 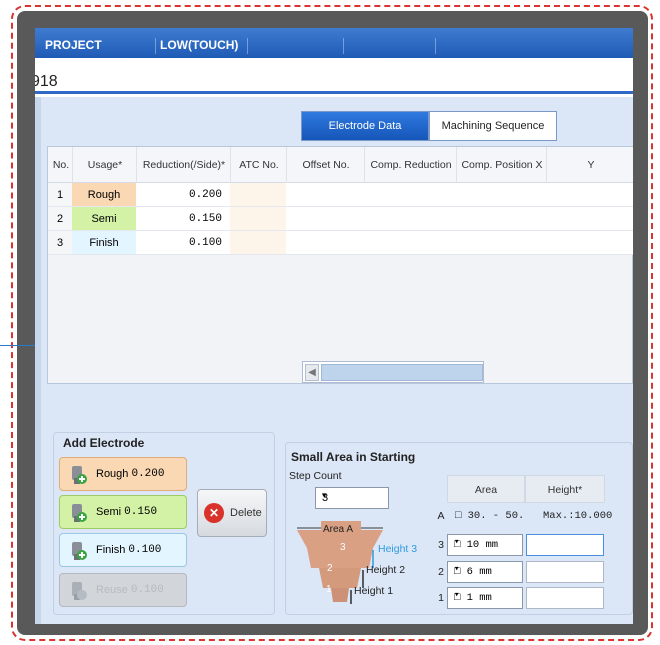 What do you see at coordinates (259, 165) in the screenshot?
I see `col-atc: ATC No.` at bounding box center [259, 165].